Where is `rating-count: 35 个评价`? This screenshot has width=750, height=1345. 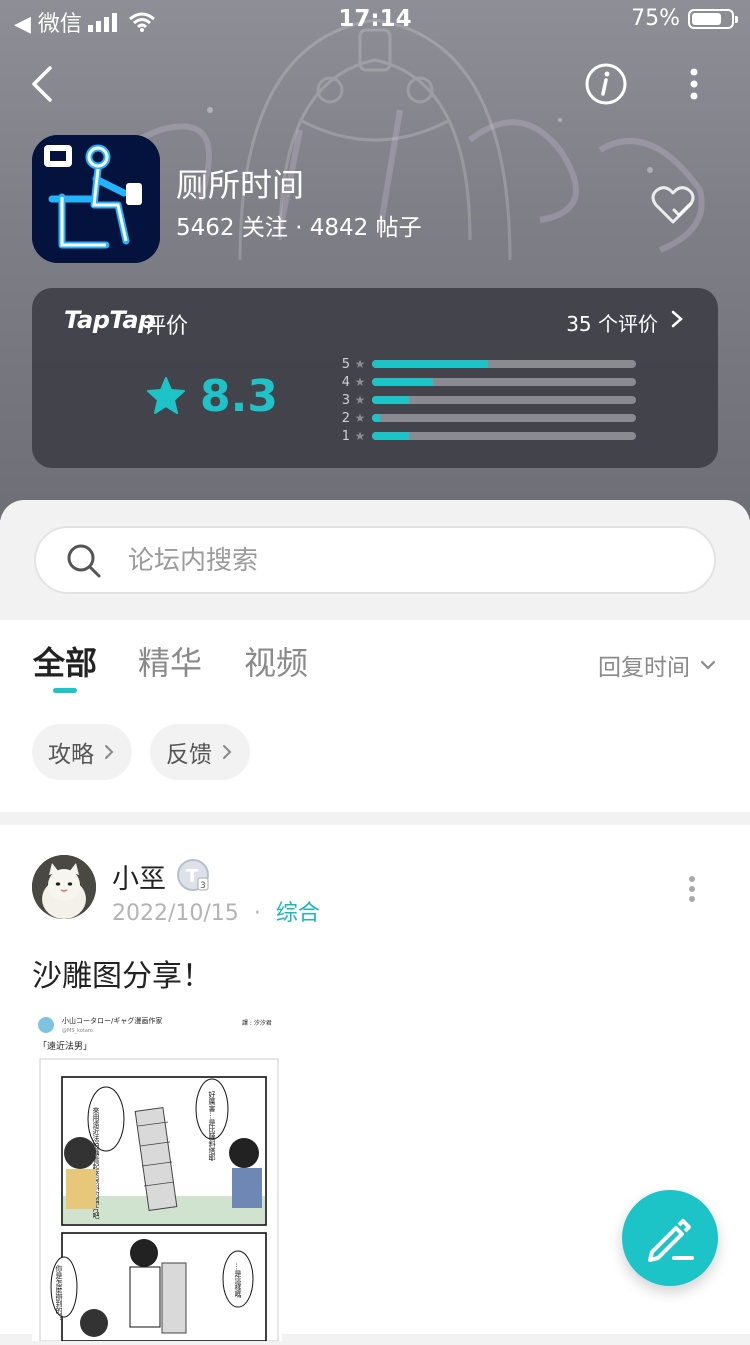
rating-count: 35 个评价 is located at coordinates (612, 322).